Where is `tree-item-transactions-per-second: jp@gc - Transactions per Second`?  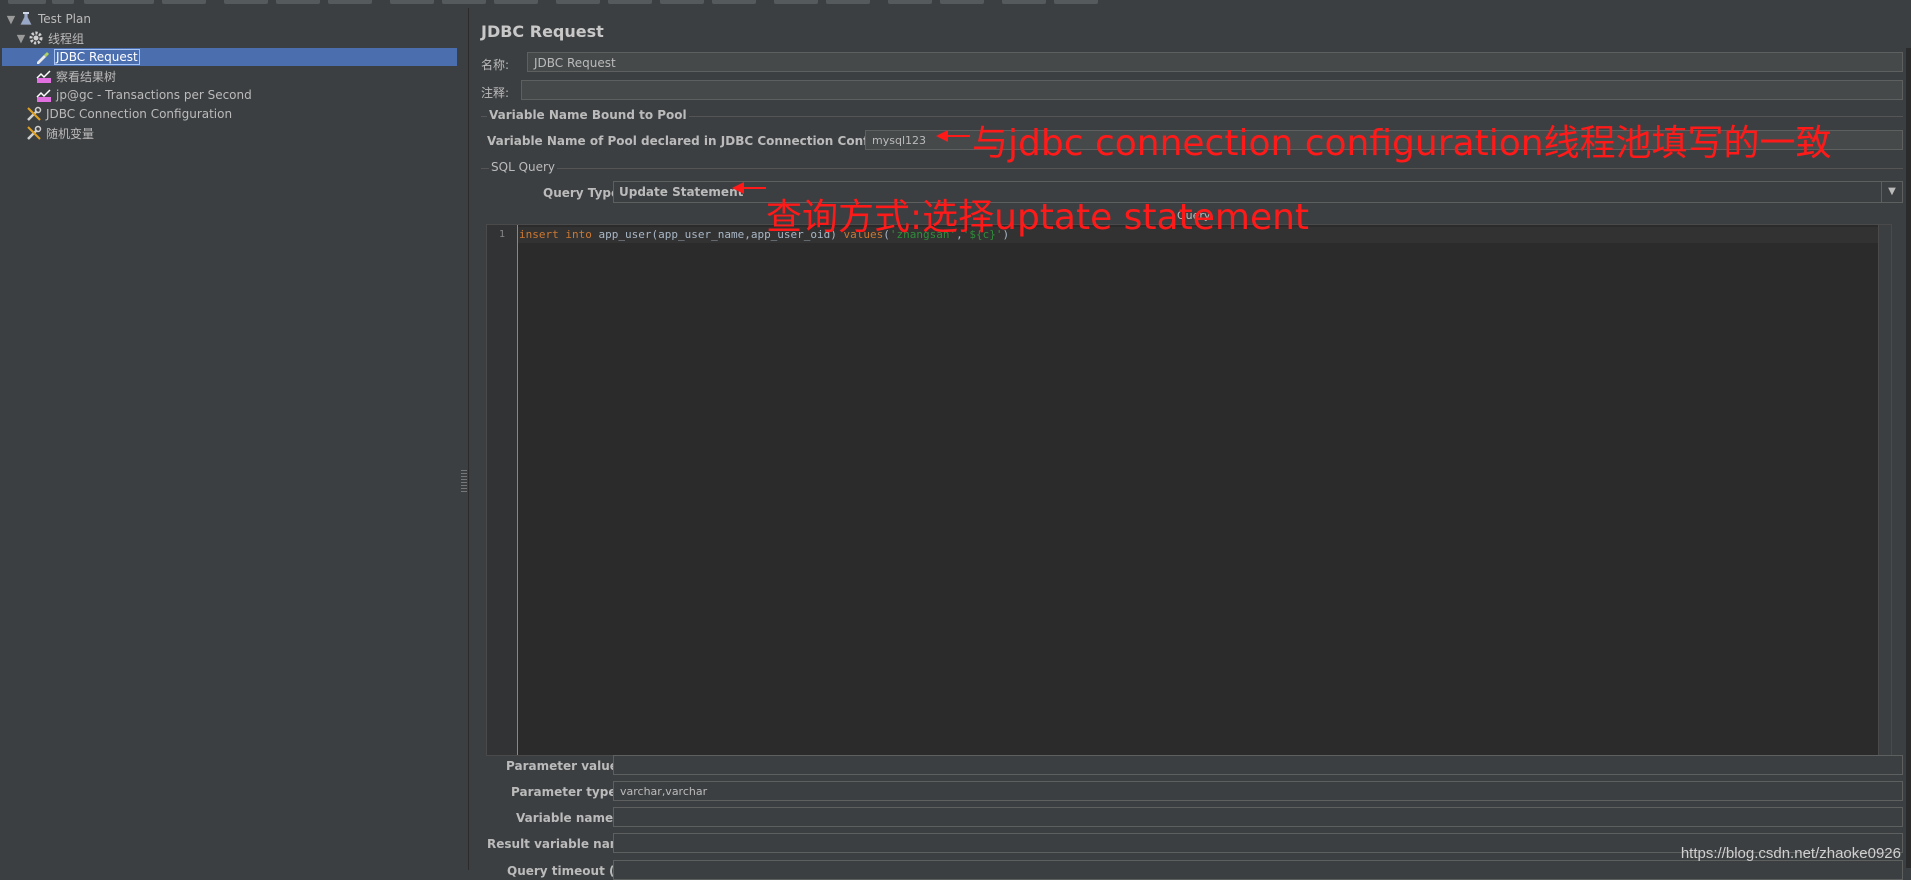
tree-item-transactions-per-second: jp@gc - Transactions per Second is located at coordinates (144, 95).